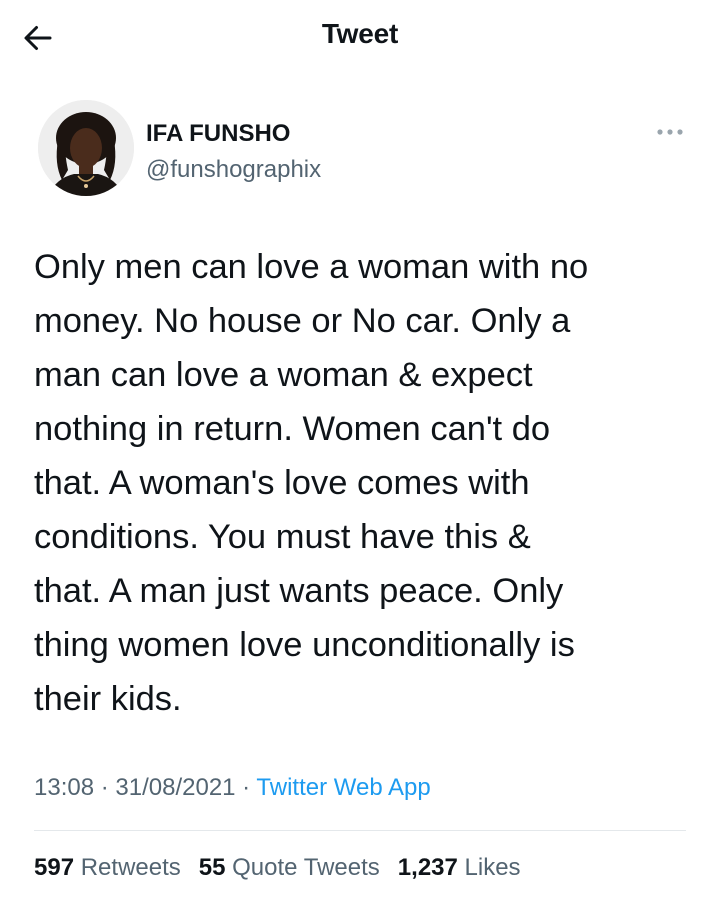  What do you see at coordinates (427, 867) in the screenshot?
I see `likes-count: 1,237` at bounding box center [427, 867].